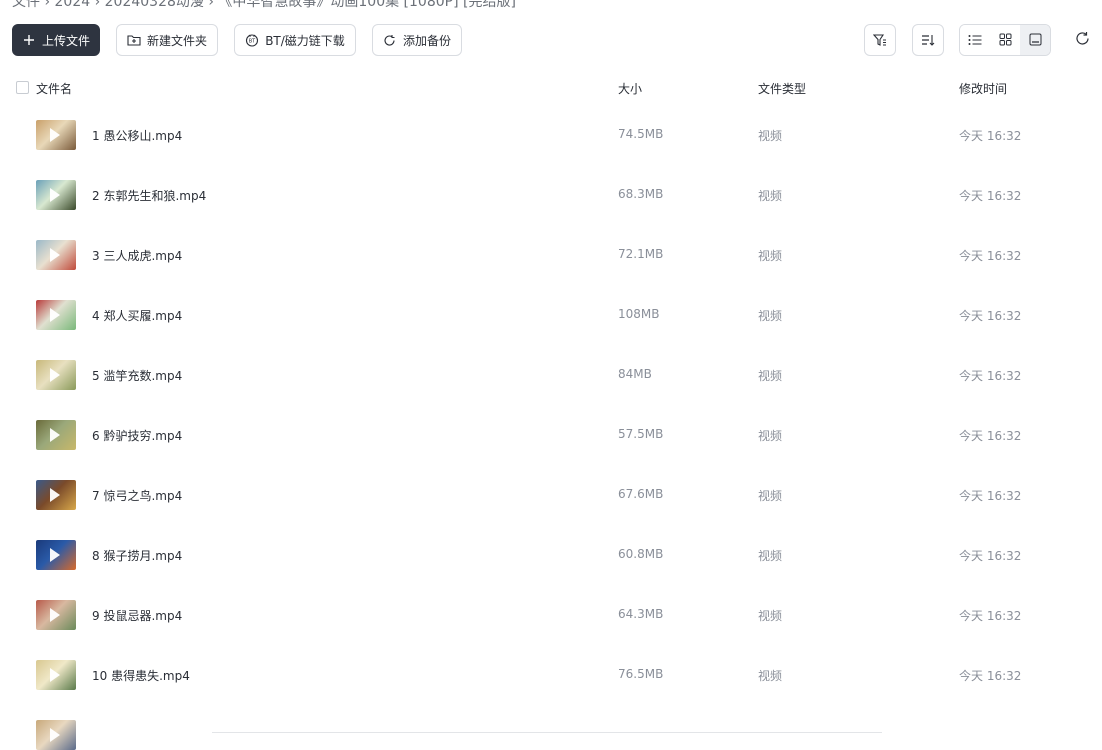 The image size is (1102, 750). I want to click on file-row: 7 惊弓之鸟.mp4 67.6MB 视频 今天 16:32, so click(551, 495).